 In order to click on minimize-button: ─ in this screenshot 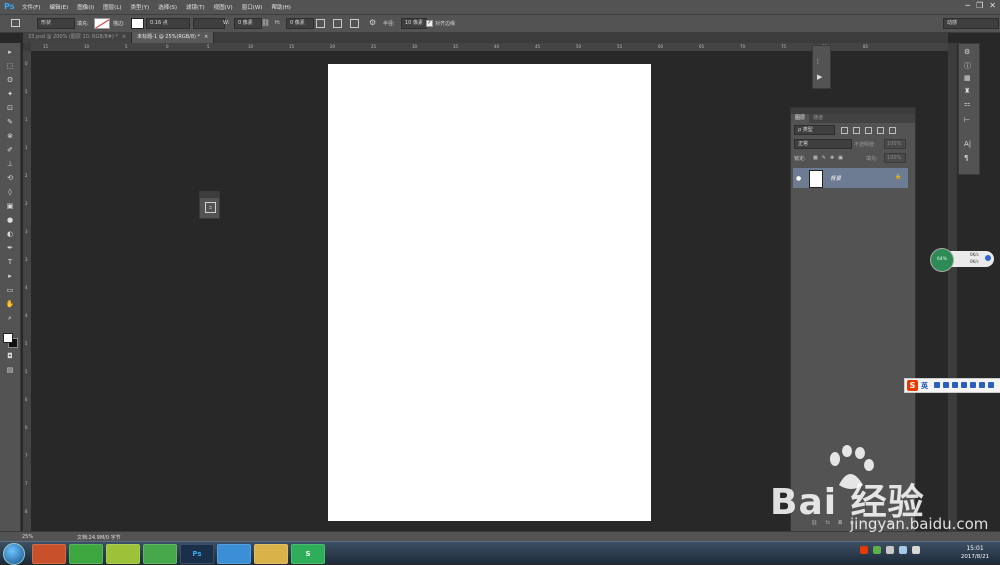, I will do `click(967, 6)`.